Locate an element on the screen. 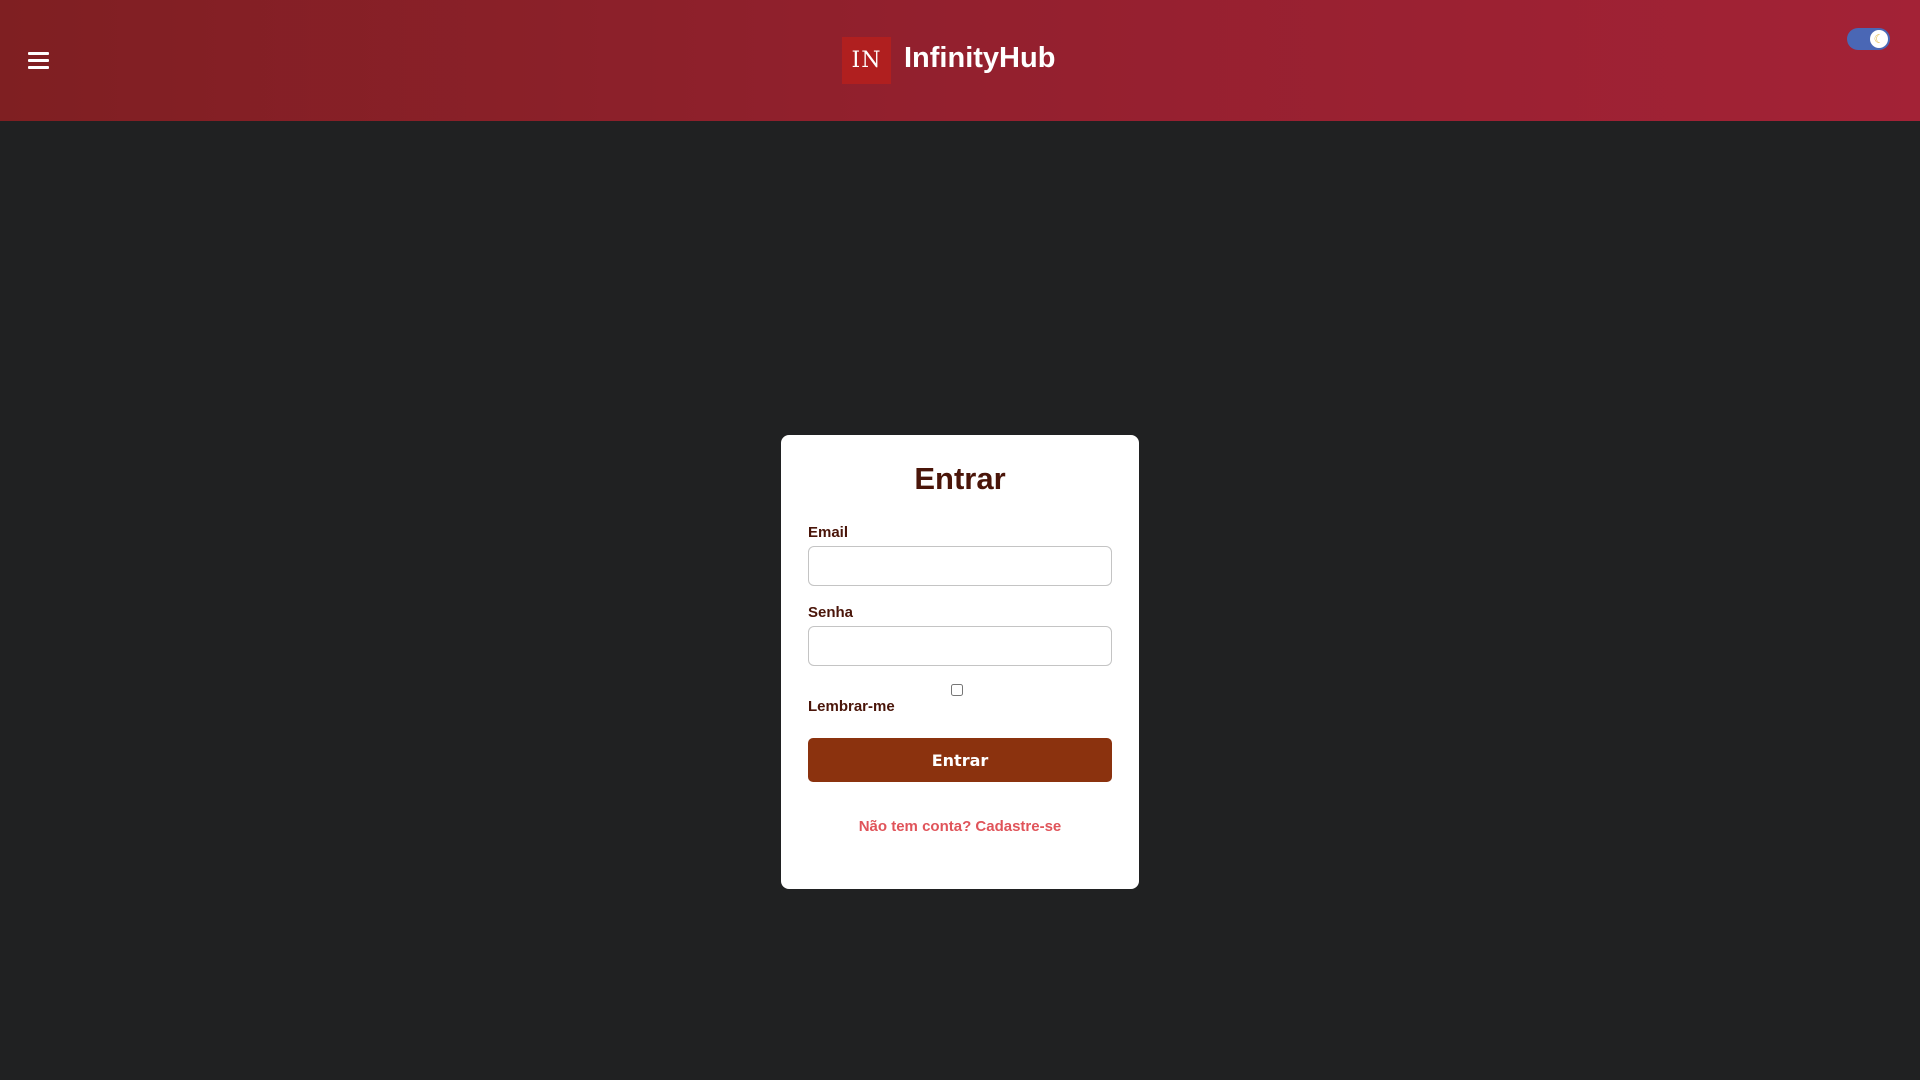 This screenshot has height=1080, width=1920. top-header: IN InfinityHub ☾ is located at coordinates (960, 60).